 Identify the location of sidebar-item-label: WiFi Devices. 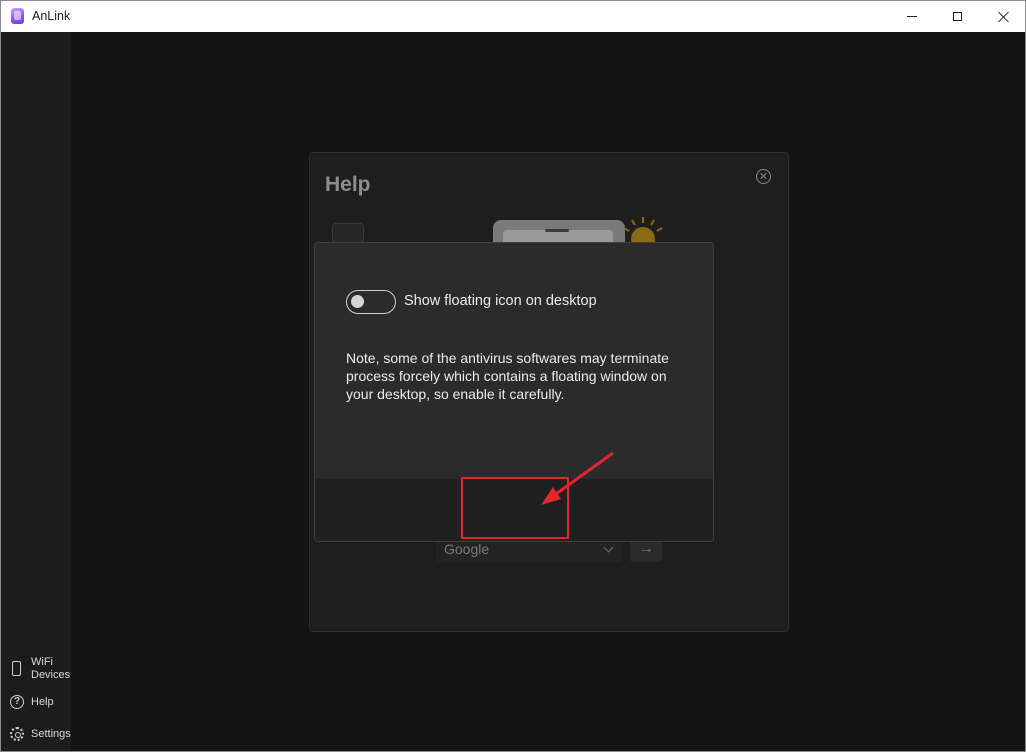
(51, 668).